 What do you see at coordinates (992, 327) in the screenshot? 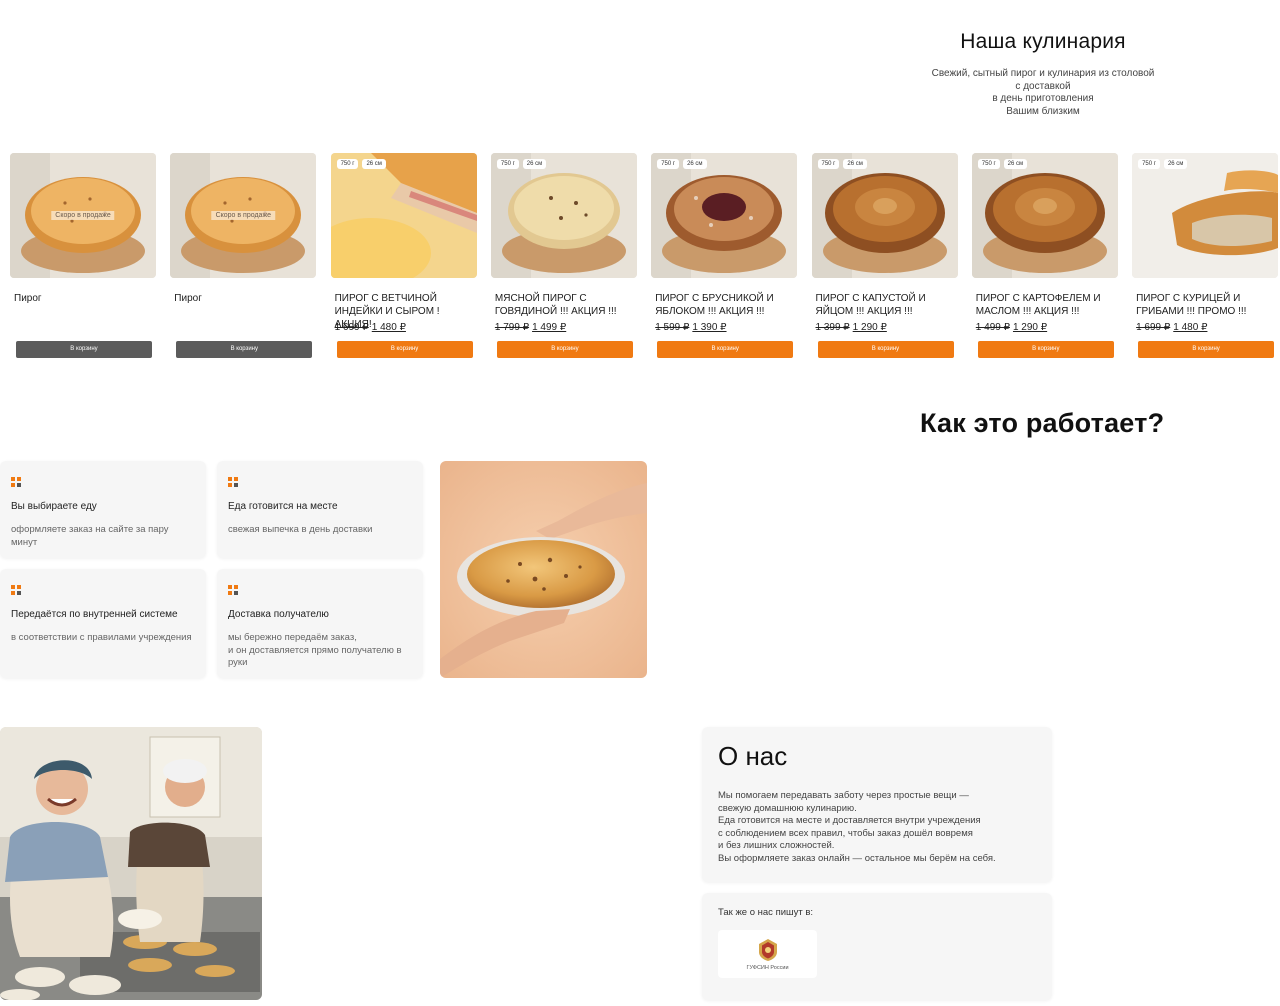
I see `old-price: 1 499 ₽` at bounding box center [992, 327].